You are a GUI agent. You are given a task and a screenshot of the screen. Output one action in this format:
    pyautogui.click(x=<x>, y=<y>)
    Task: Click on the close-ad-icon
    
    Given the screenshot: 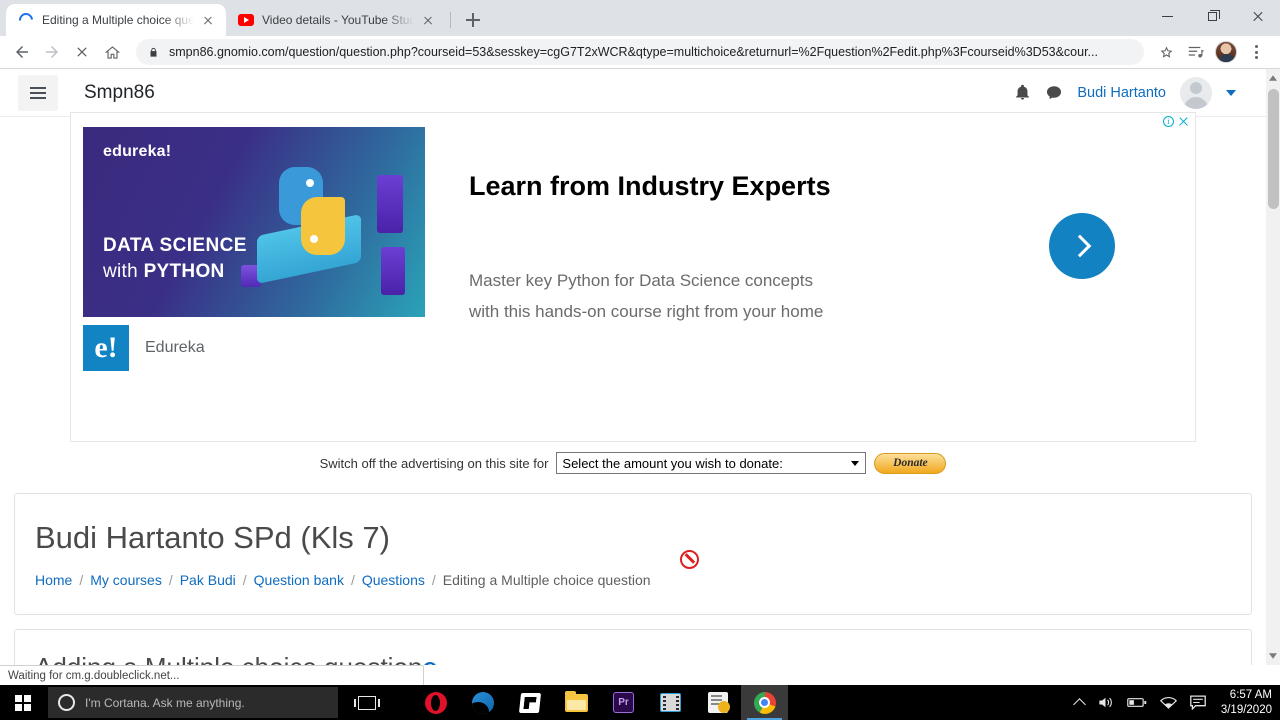 What is the action you would take?
    pyautogui.click(x=1183, y=121)
    